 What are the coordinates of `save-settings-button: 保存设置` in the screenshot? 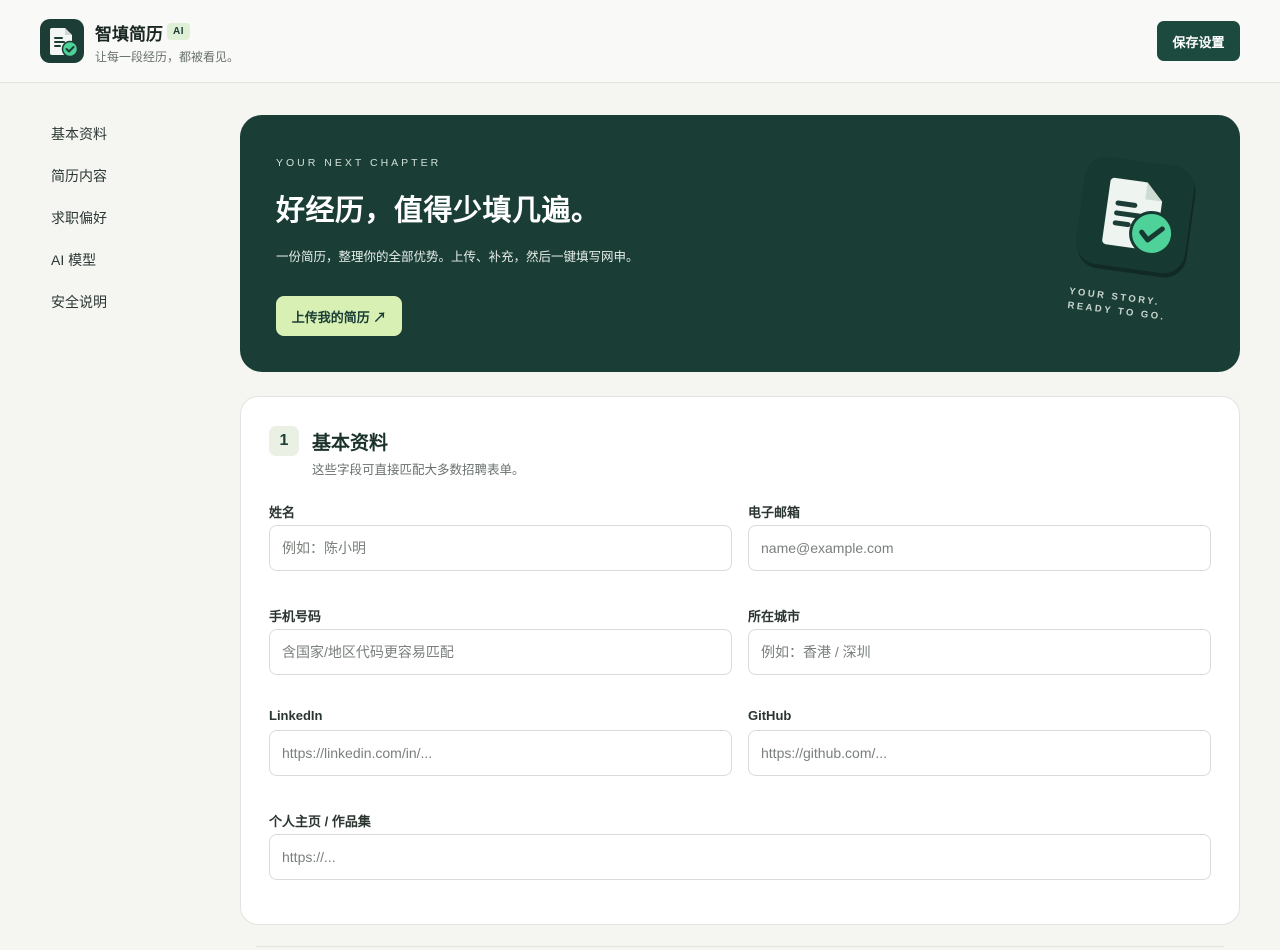 It's located at (1198, 41).